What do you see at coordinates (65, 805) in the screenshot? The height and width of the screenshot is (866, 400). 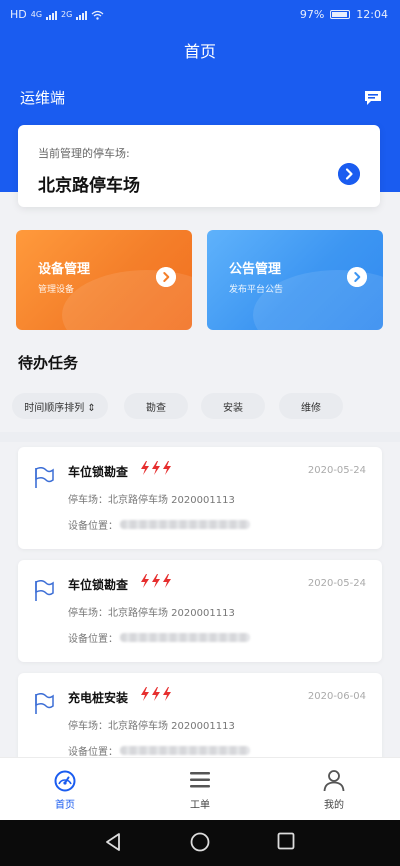 I see `tab-home-label: 首页` at bounding box center [65, 805].